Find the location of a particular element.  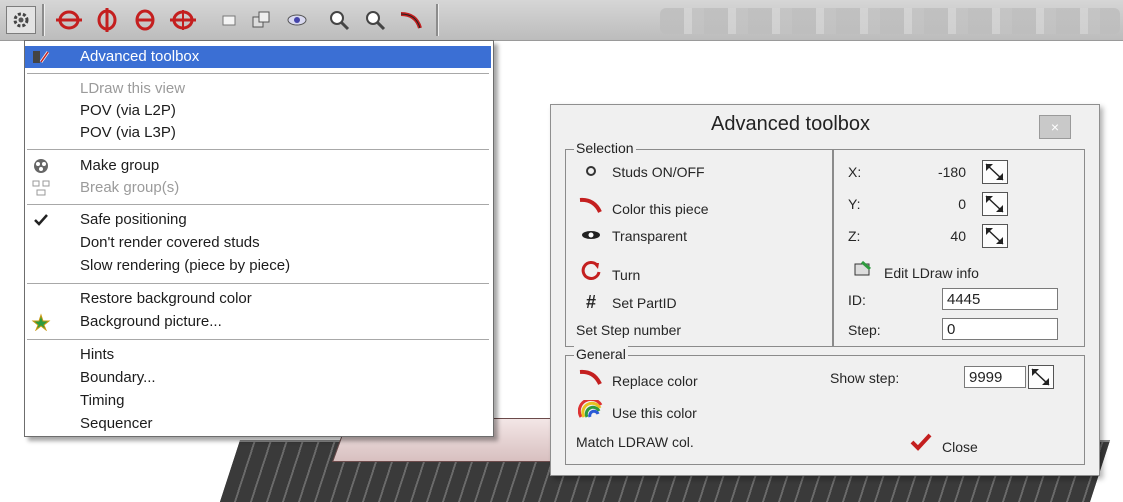

menu-item-advanced-toolbox: Advanced toolbox is located at coordinates (258, 57).